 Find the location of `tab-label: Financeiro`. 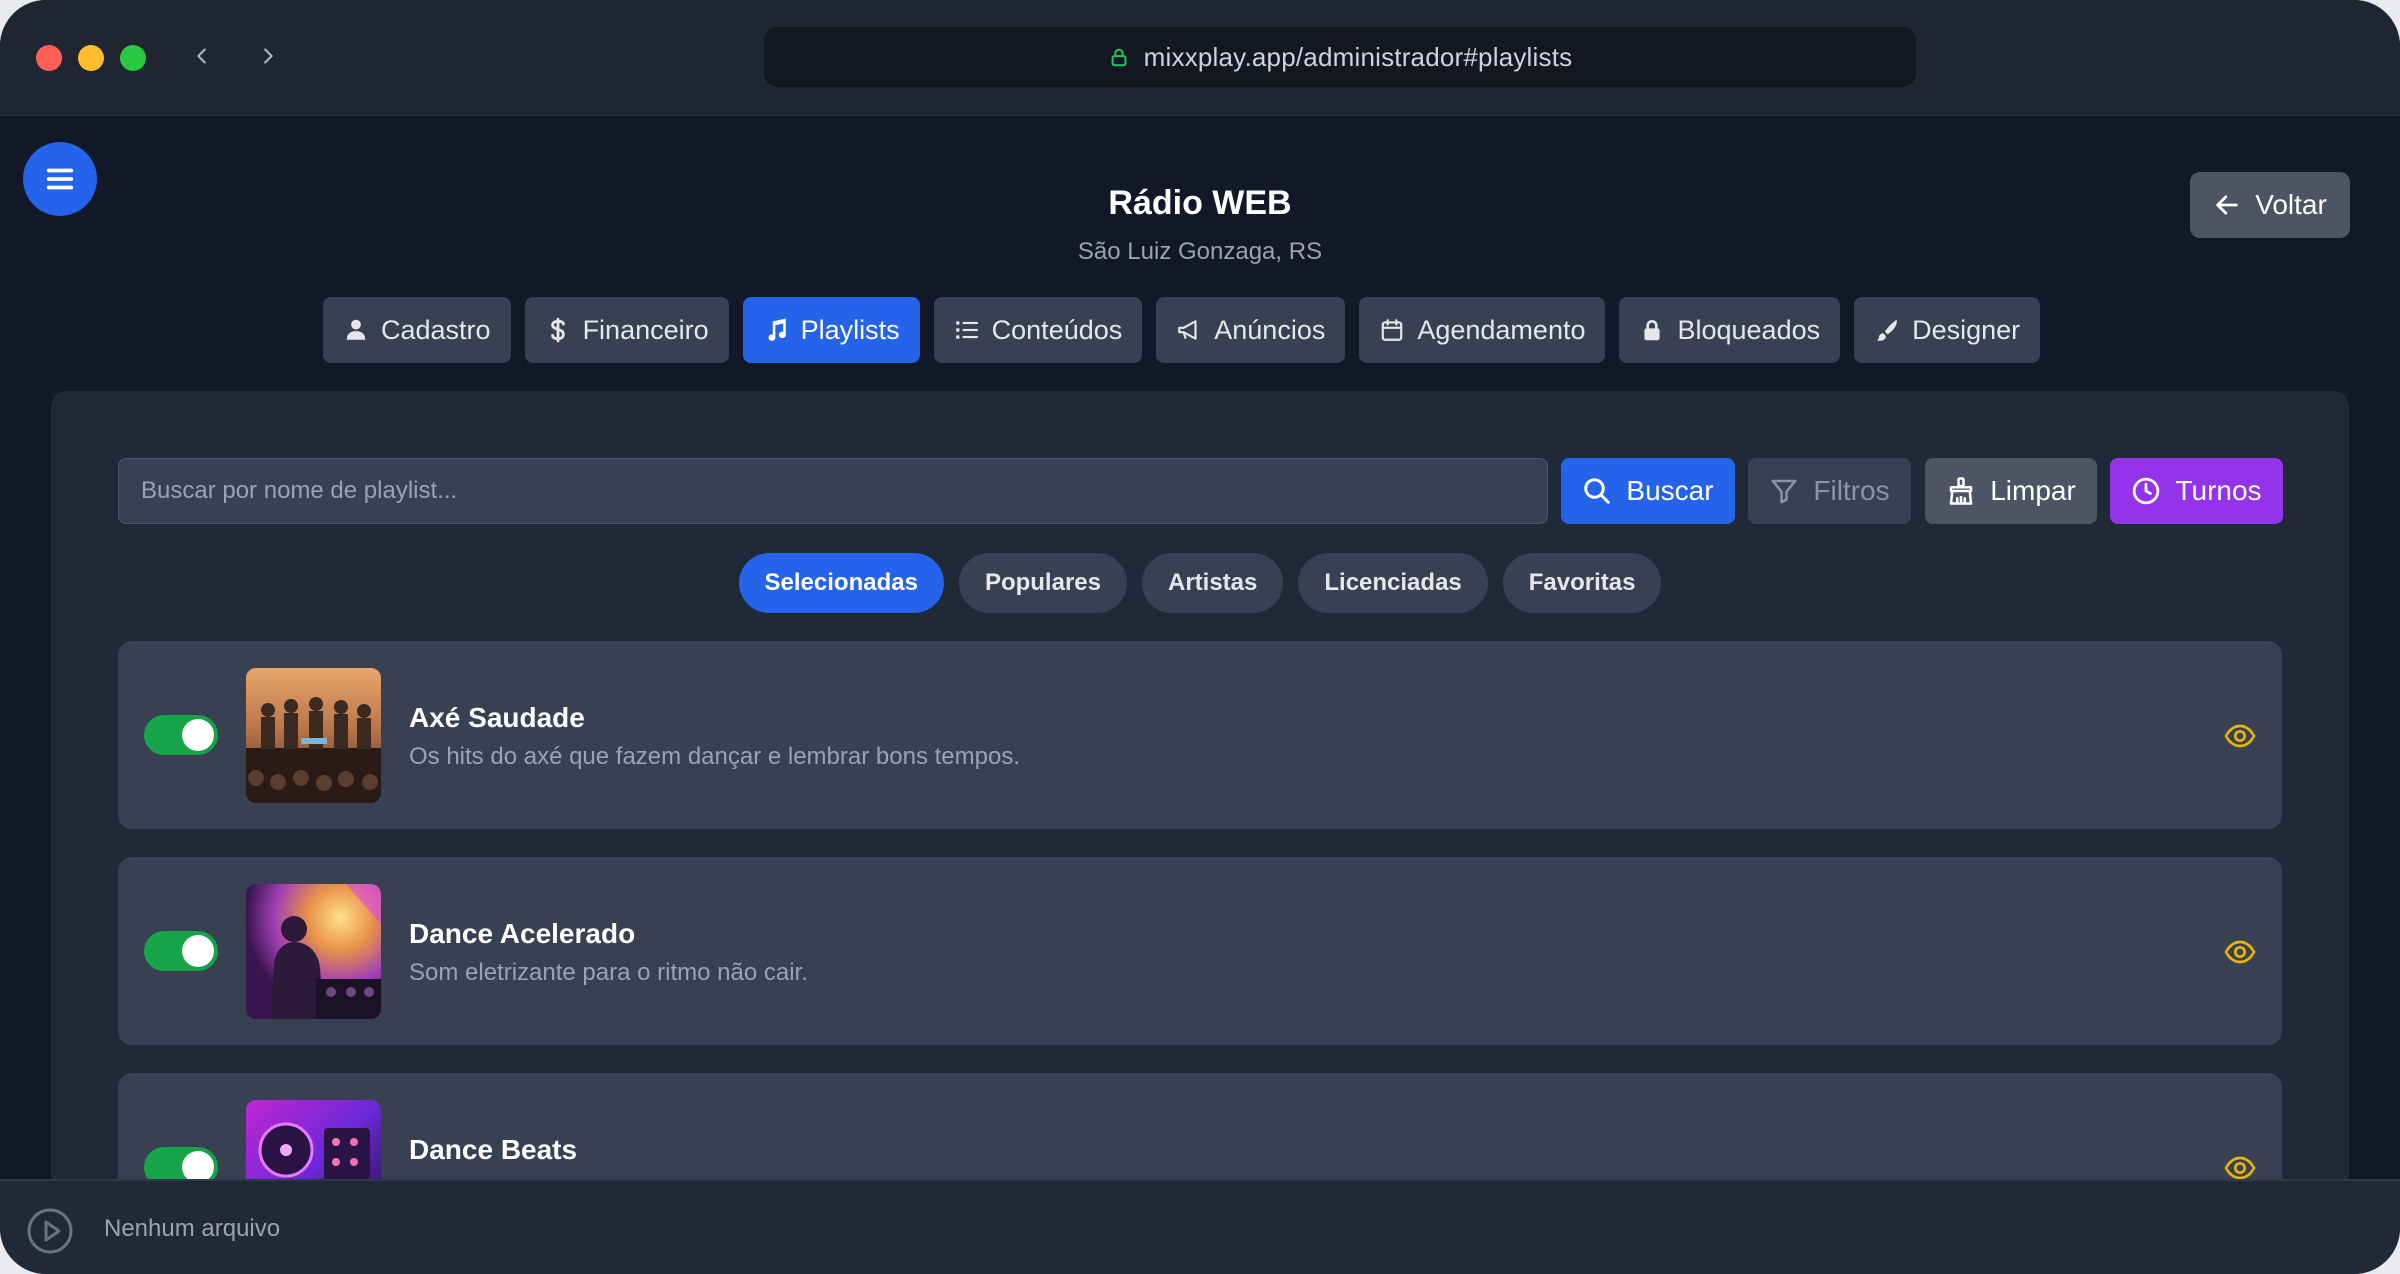

tab-label: Financeiro is located at coordinates (645, 329).